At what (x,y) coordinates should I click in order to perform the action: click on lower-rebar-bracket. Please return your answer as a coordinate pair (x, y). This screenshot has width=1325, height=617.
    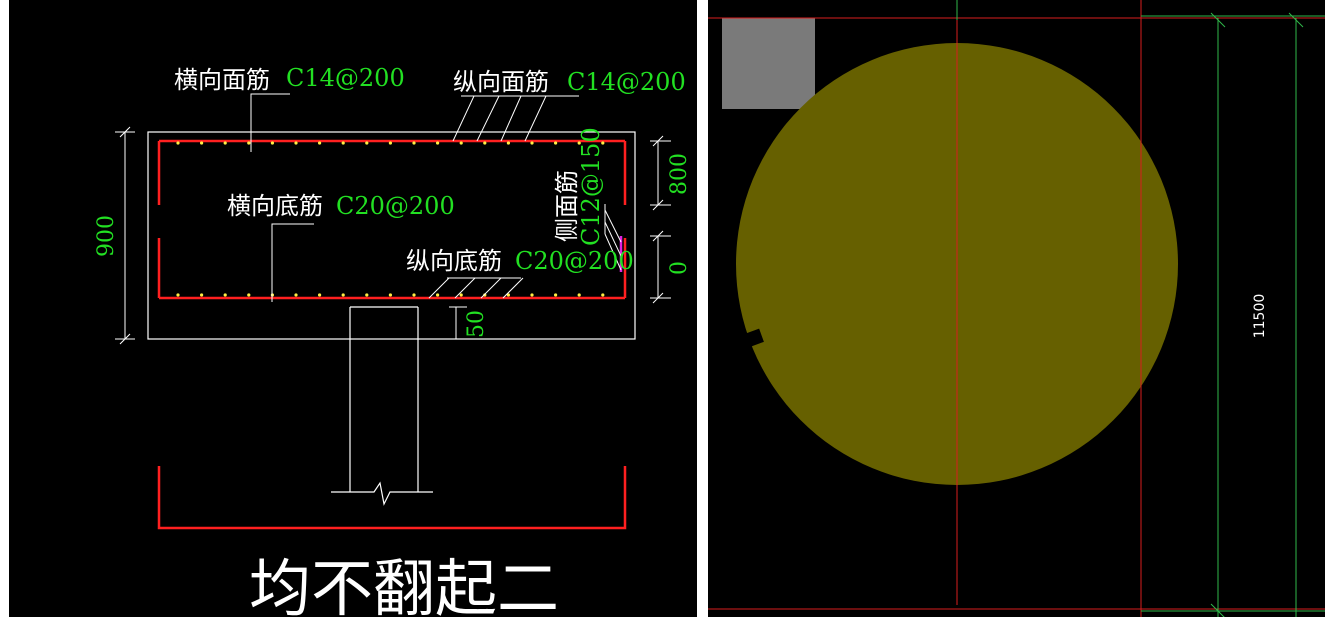
    Looking at the image, I should click on (392, 498).